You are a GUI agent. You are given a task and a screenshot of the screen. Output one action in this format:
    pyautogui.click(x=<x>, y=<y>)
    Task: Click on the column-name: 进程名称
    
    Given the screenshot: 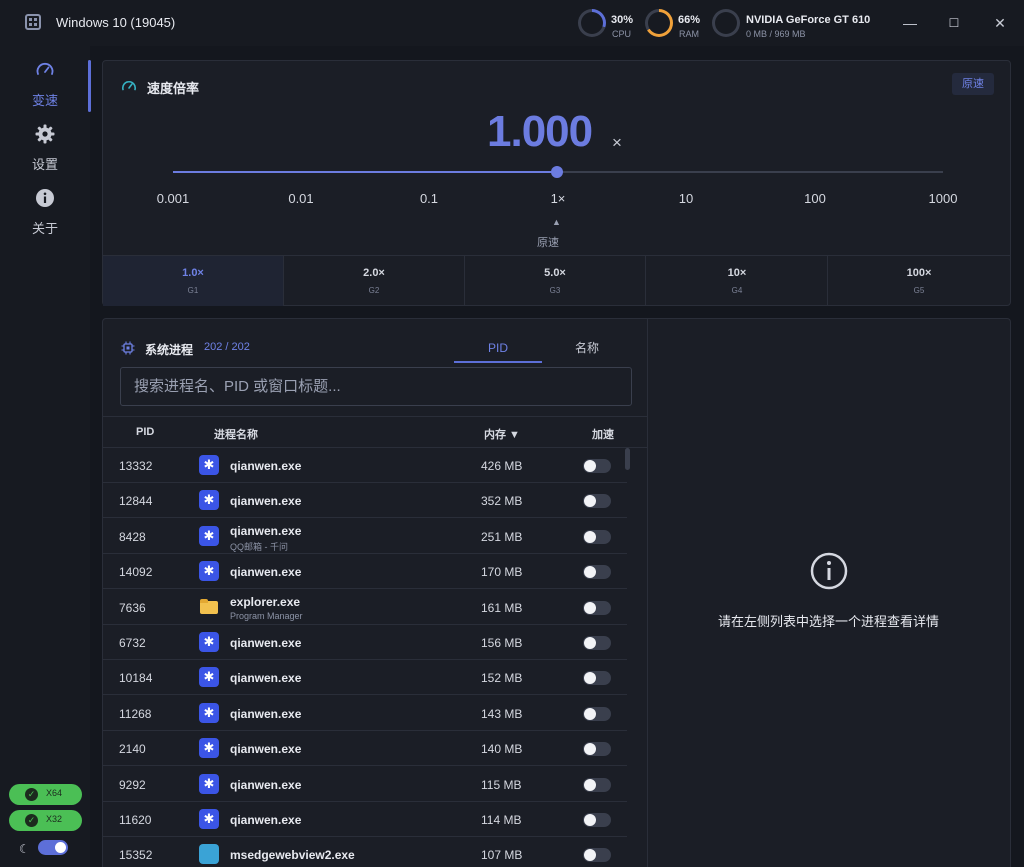 What is the action you would take?
    pyautogui.click(x=236, y=434)
    